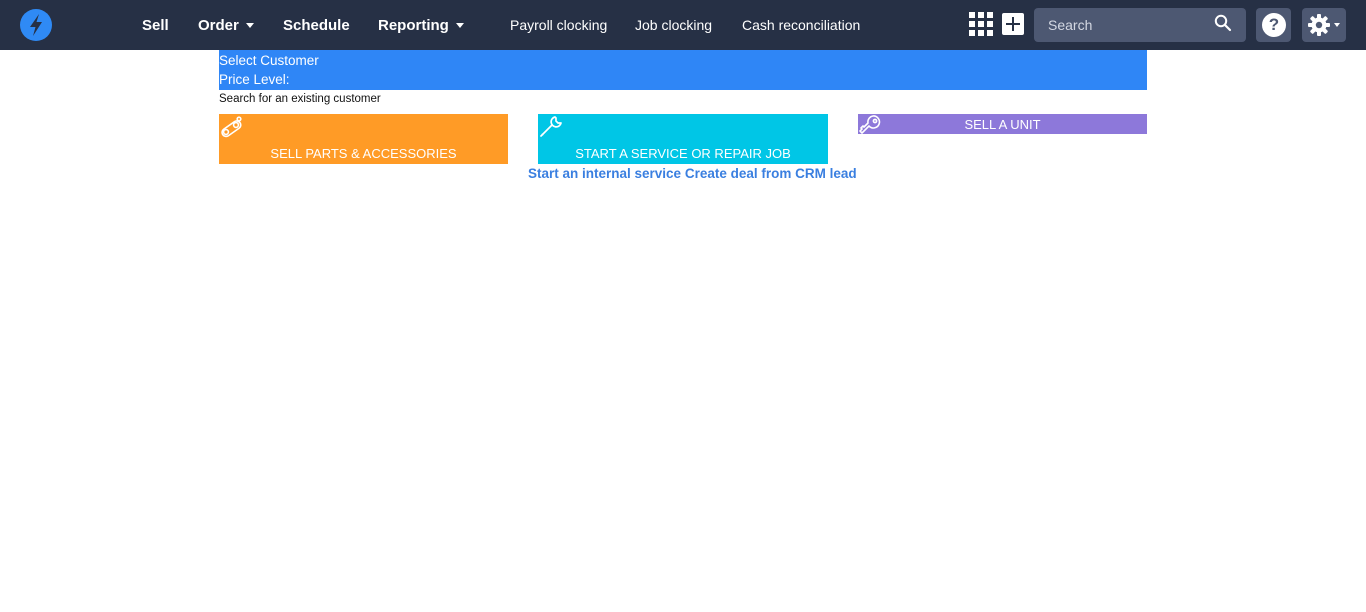 The height and width of the screenshot is (612, 1366). What do you see at coordinates (673, 25) in the screenshot?
I see `nav-job-clocking: Job clocking` at bounding box center [673, 25].